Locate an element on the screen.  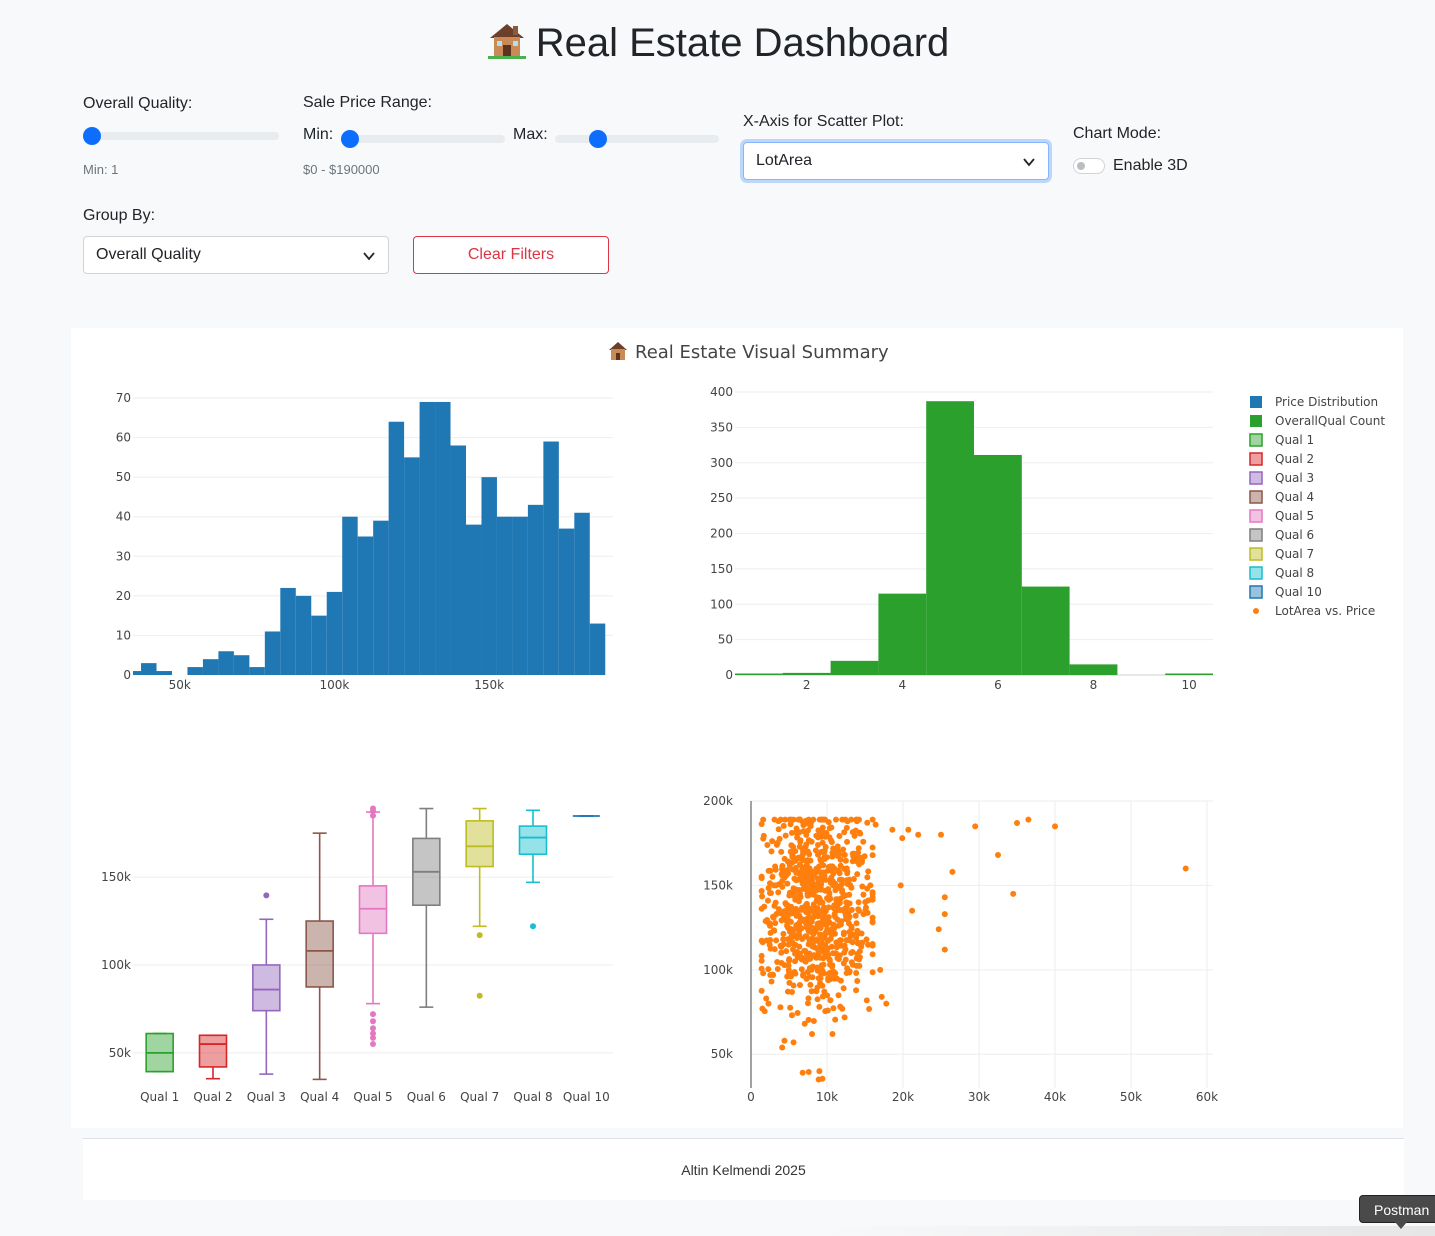
overall-quality-slider is located at coordinates (181, 136).